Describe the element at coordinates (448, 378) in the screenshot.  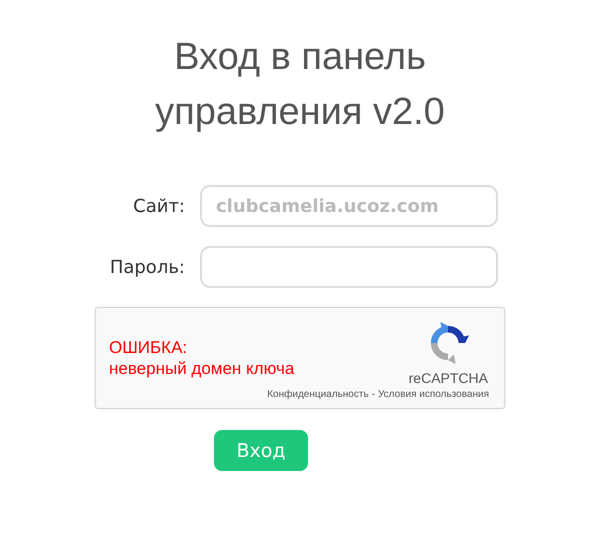
I see `recaptcha-label: reCAPTCHA` at that location.